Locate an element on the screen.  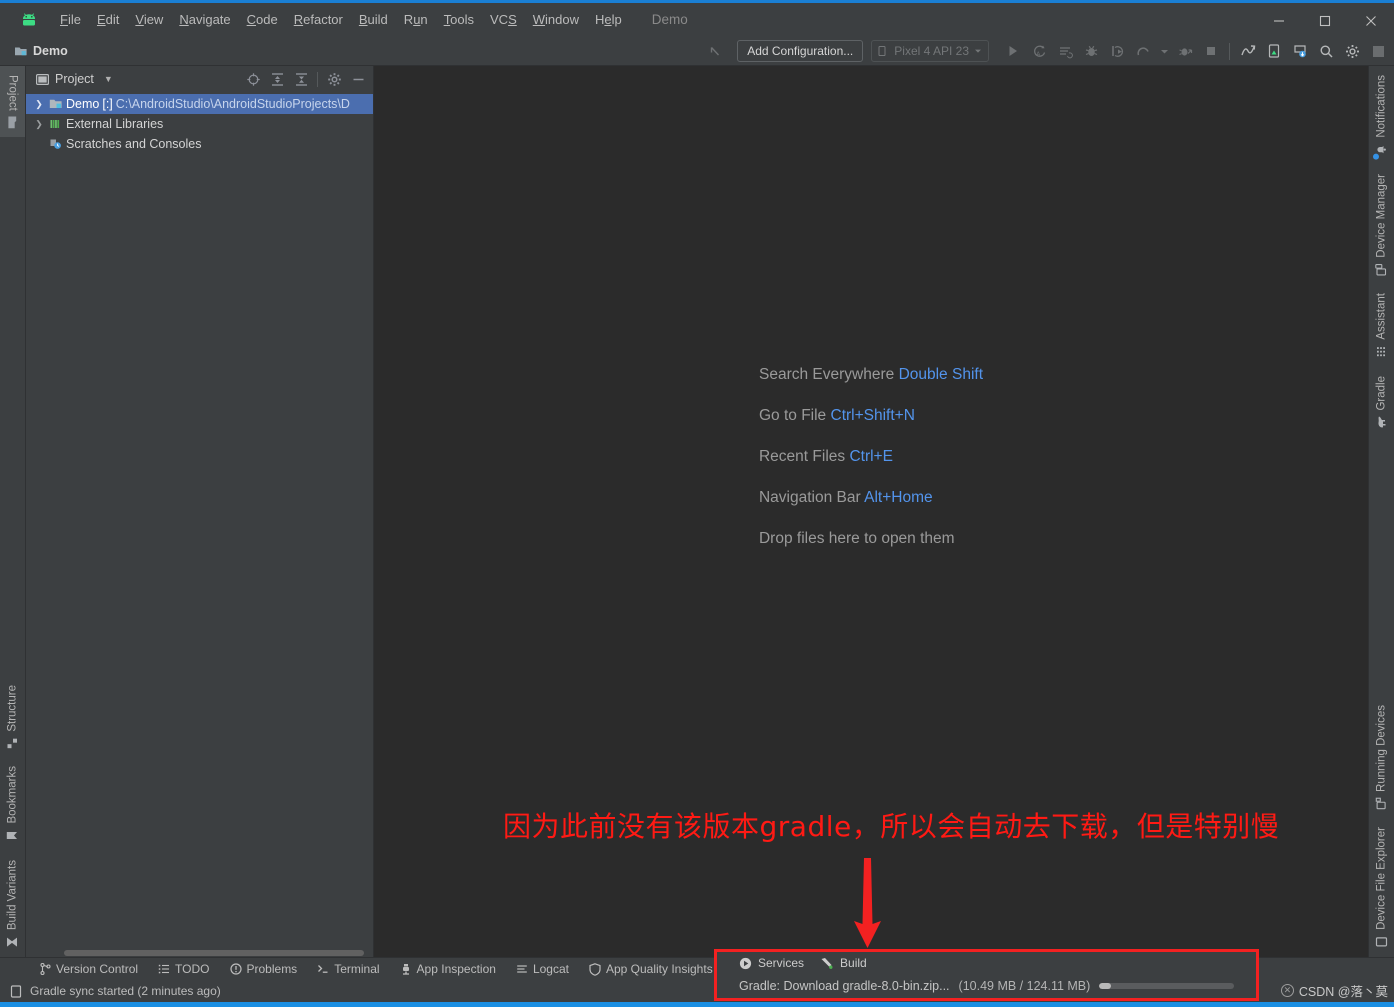
search-icon is located at coordinates (1326, 51).